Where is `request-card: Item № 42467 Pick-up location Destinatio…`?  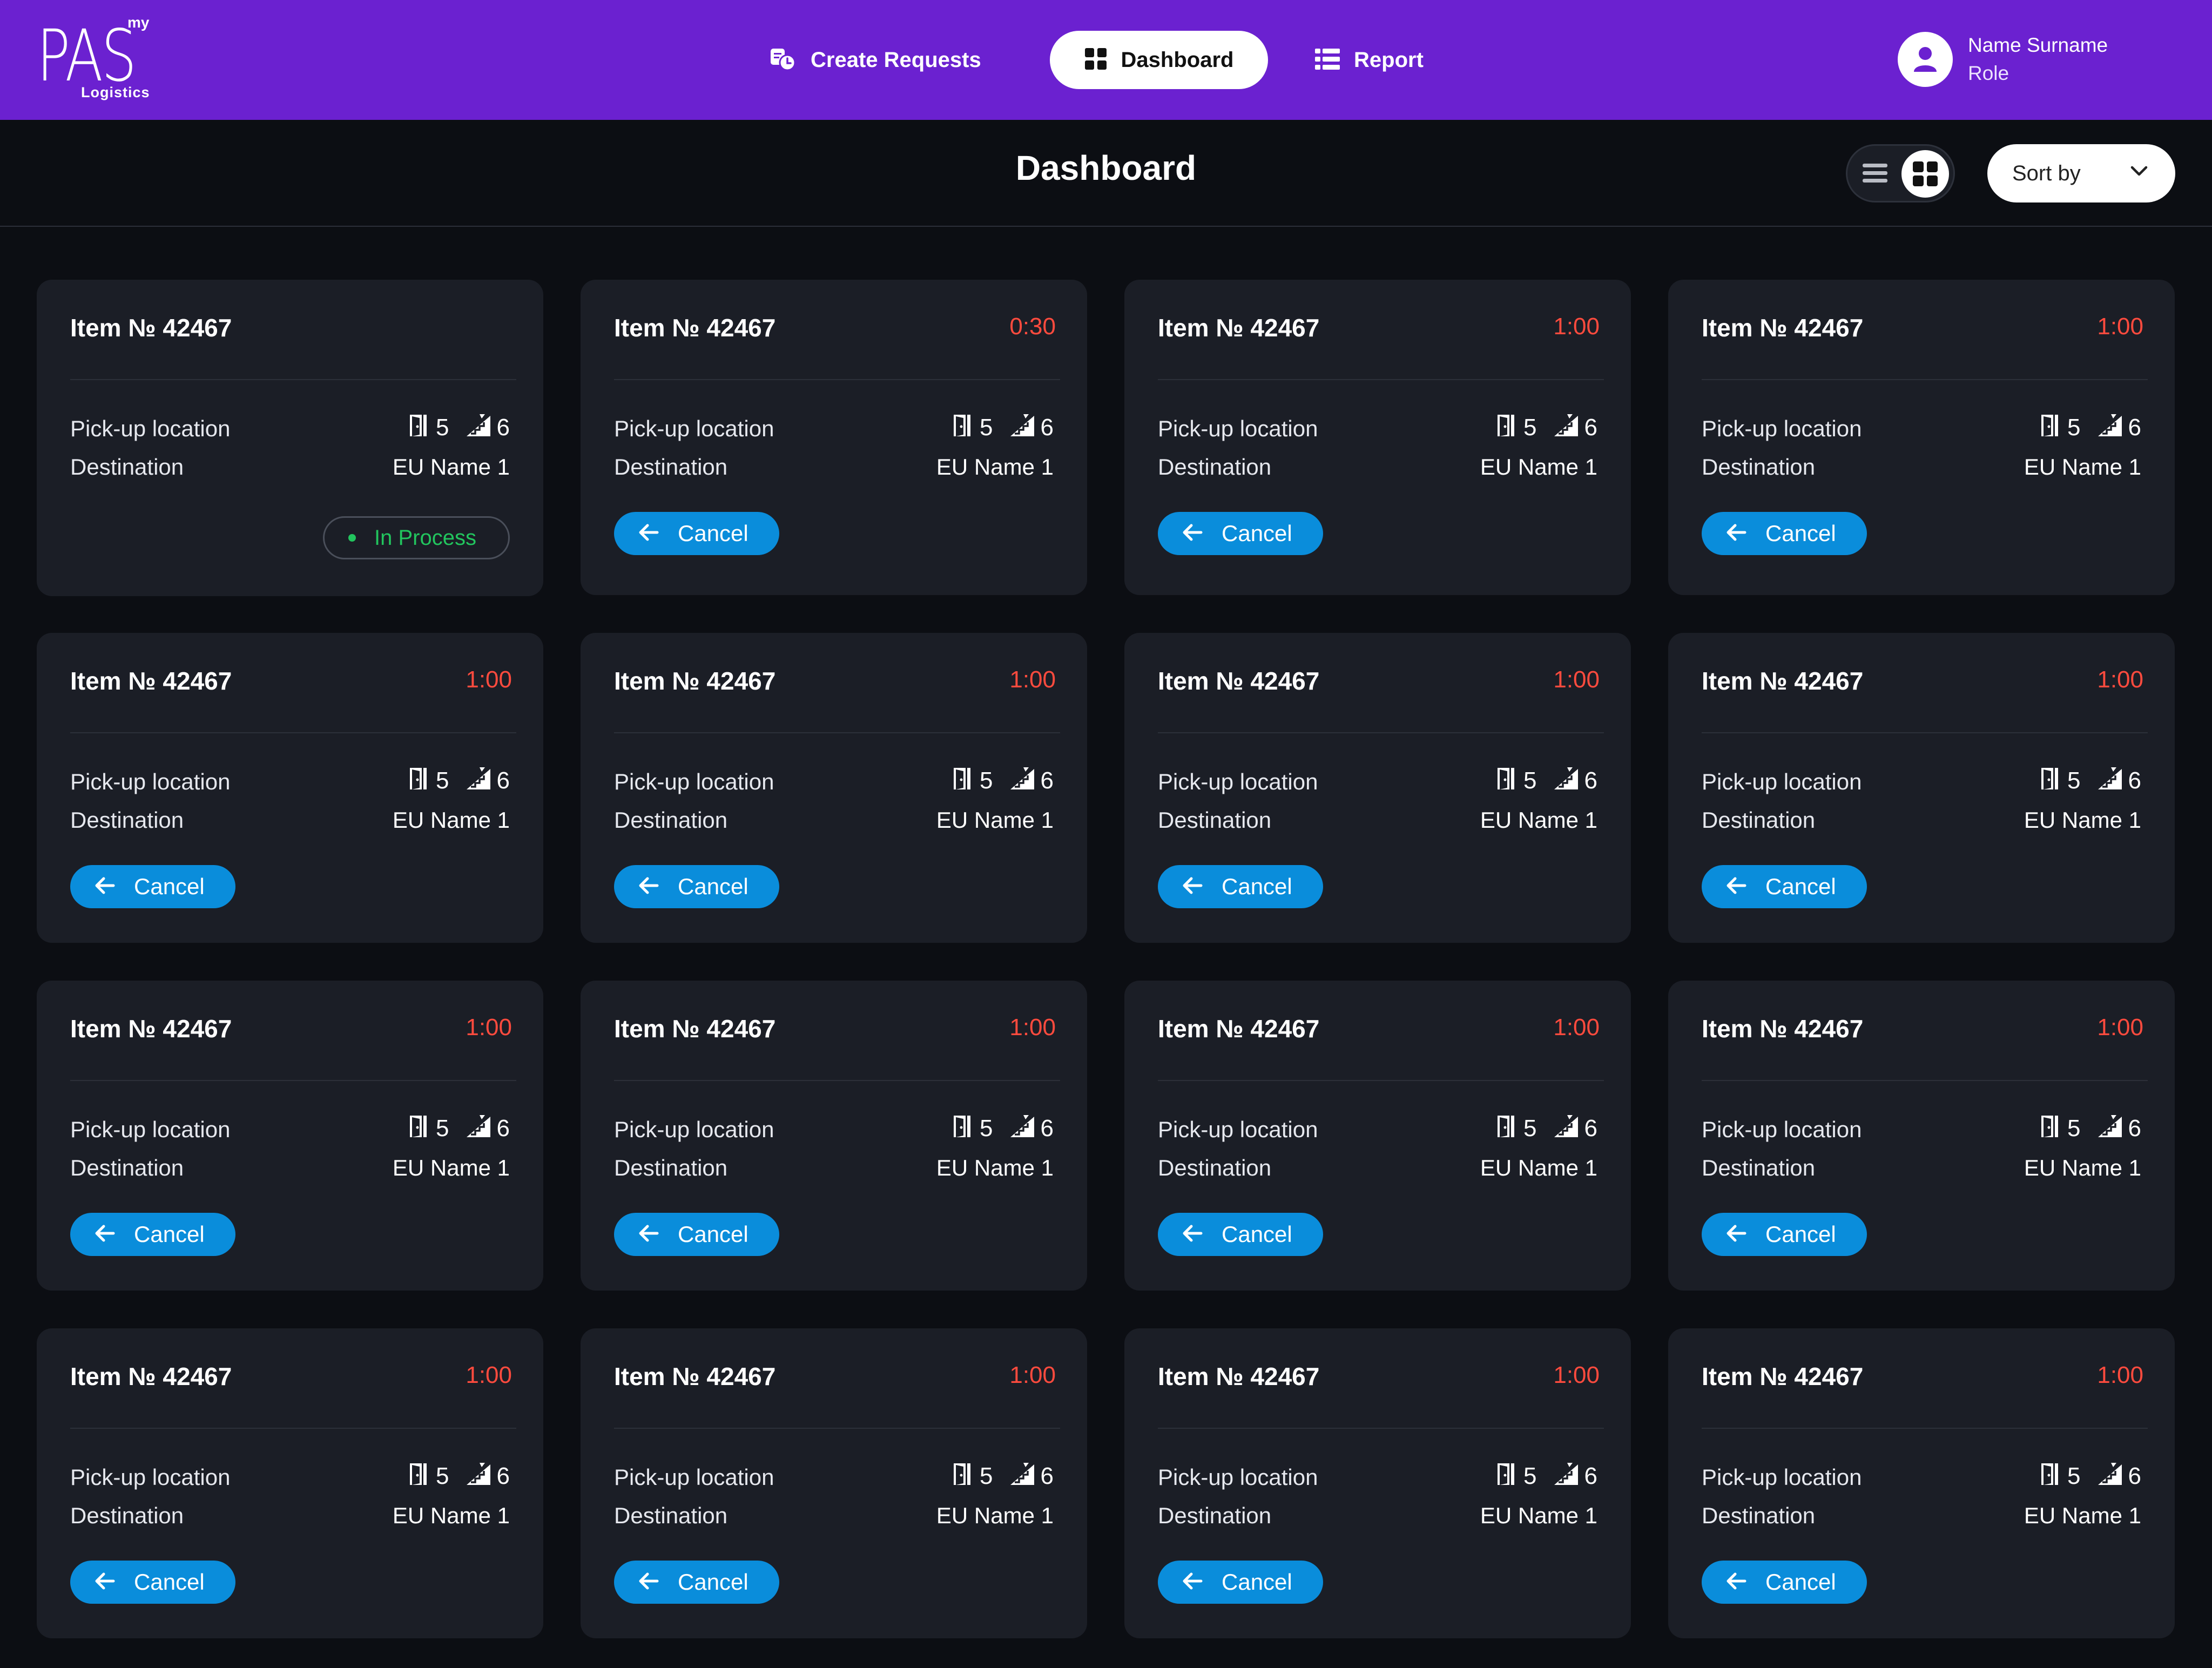 request-card: Item № 42467 Pick-up location Destinatio… is located at coordinates (290, 438).